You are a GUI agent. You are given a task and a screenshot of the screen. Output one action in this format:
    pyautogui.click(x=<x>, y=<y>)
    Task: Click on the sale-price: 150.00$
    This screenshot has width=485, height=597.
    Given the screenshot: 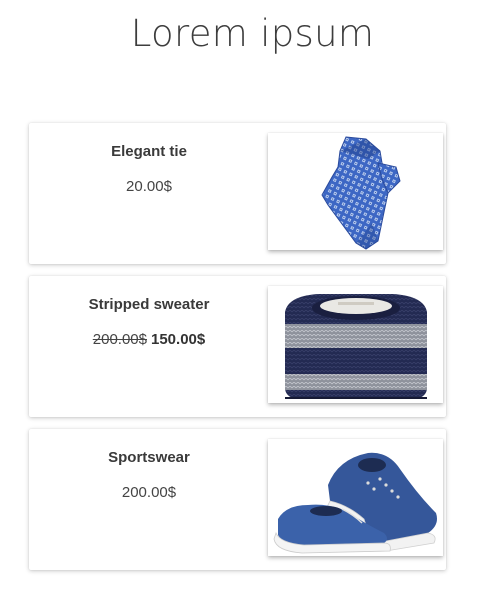 What is the action you would take?
    pyautogui.click(x=178, y=339)
    